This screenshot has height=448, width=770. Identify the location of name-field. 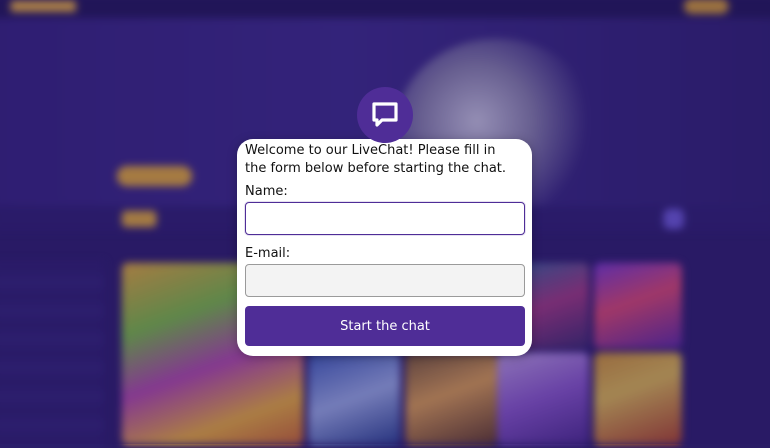
(385, 218).